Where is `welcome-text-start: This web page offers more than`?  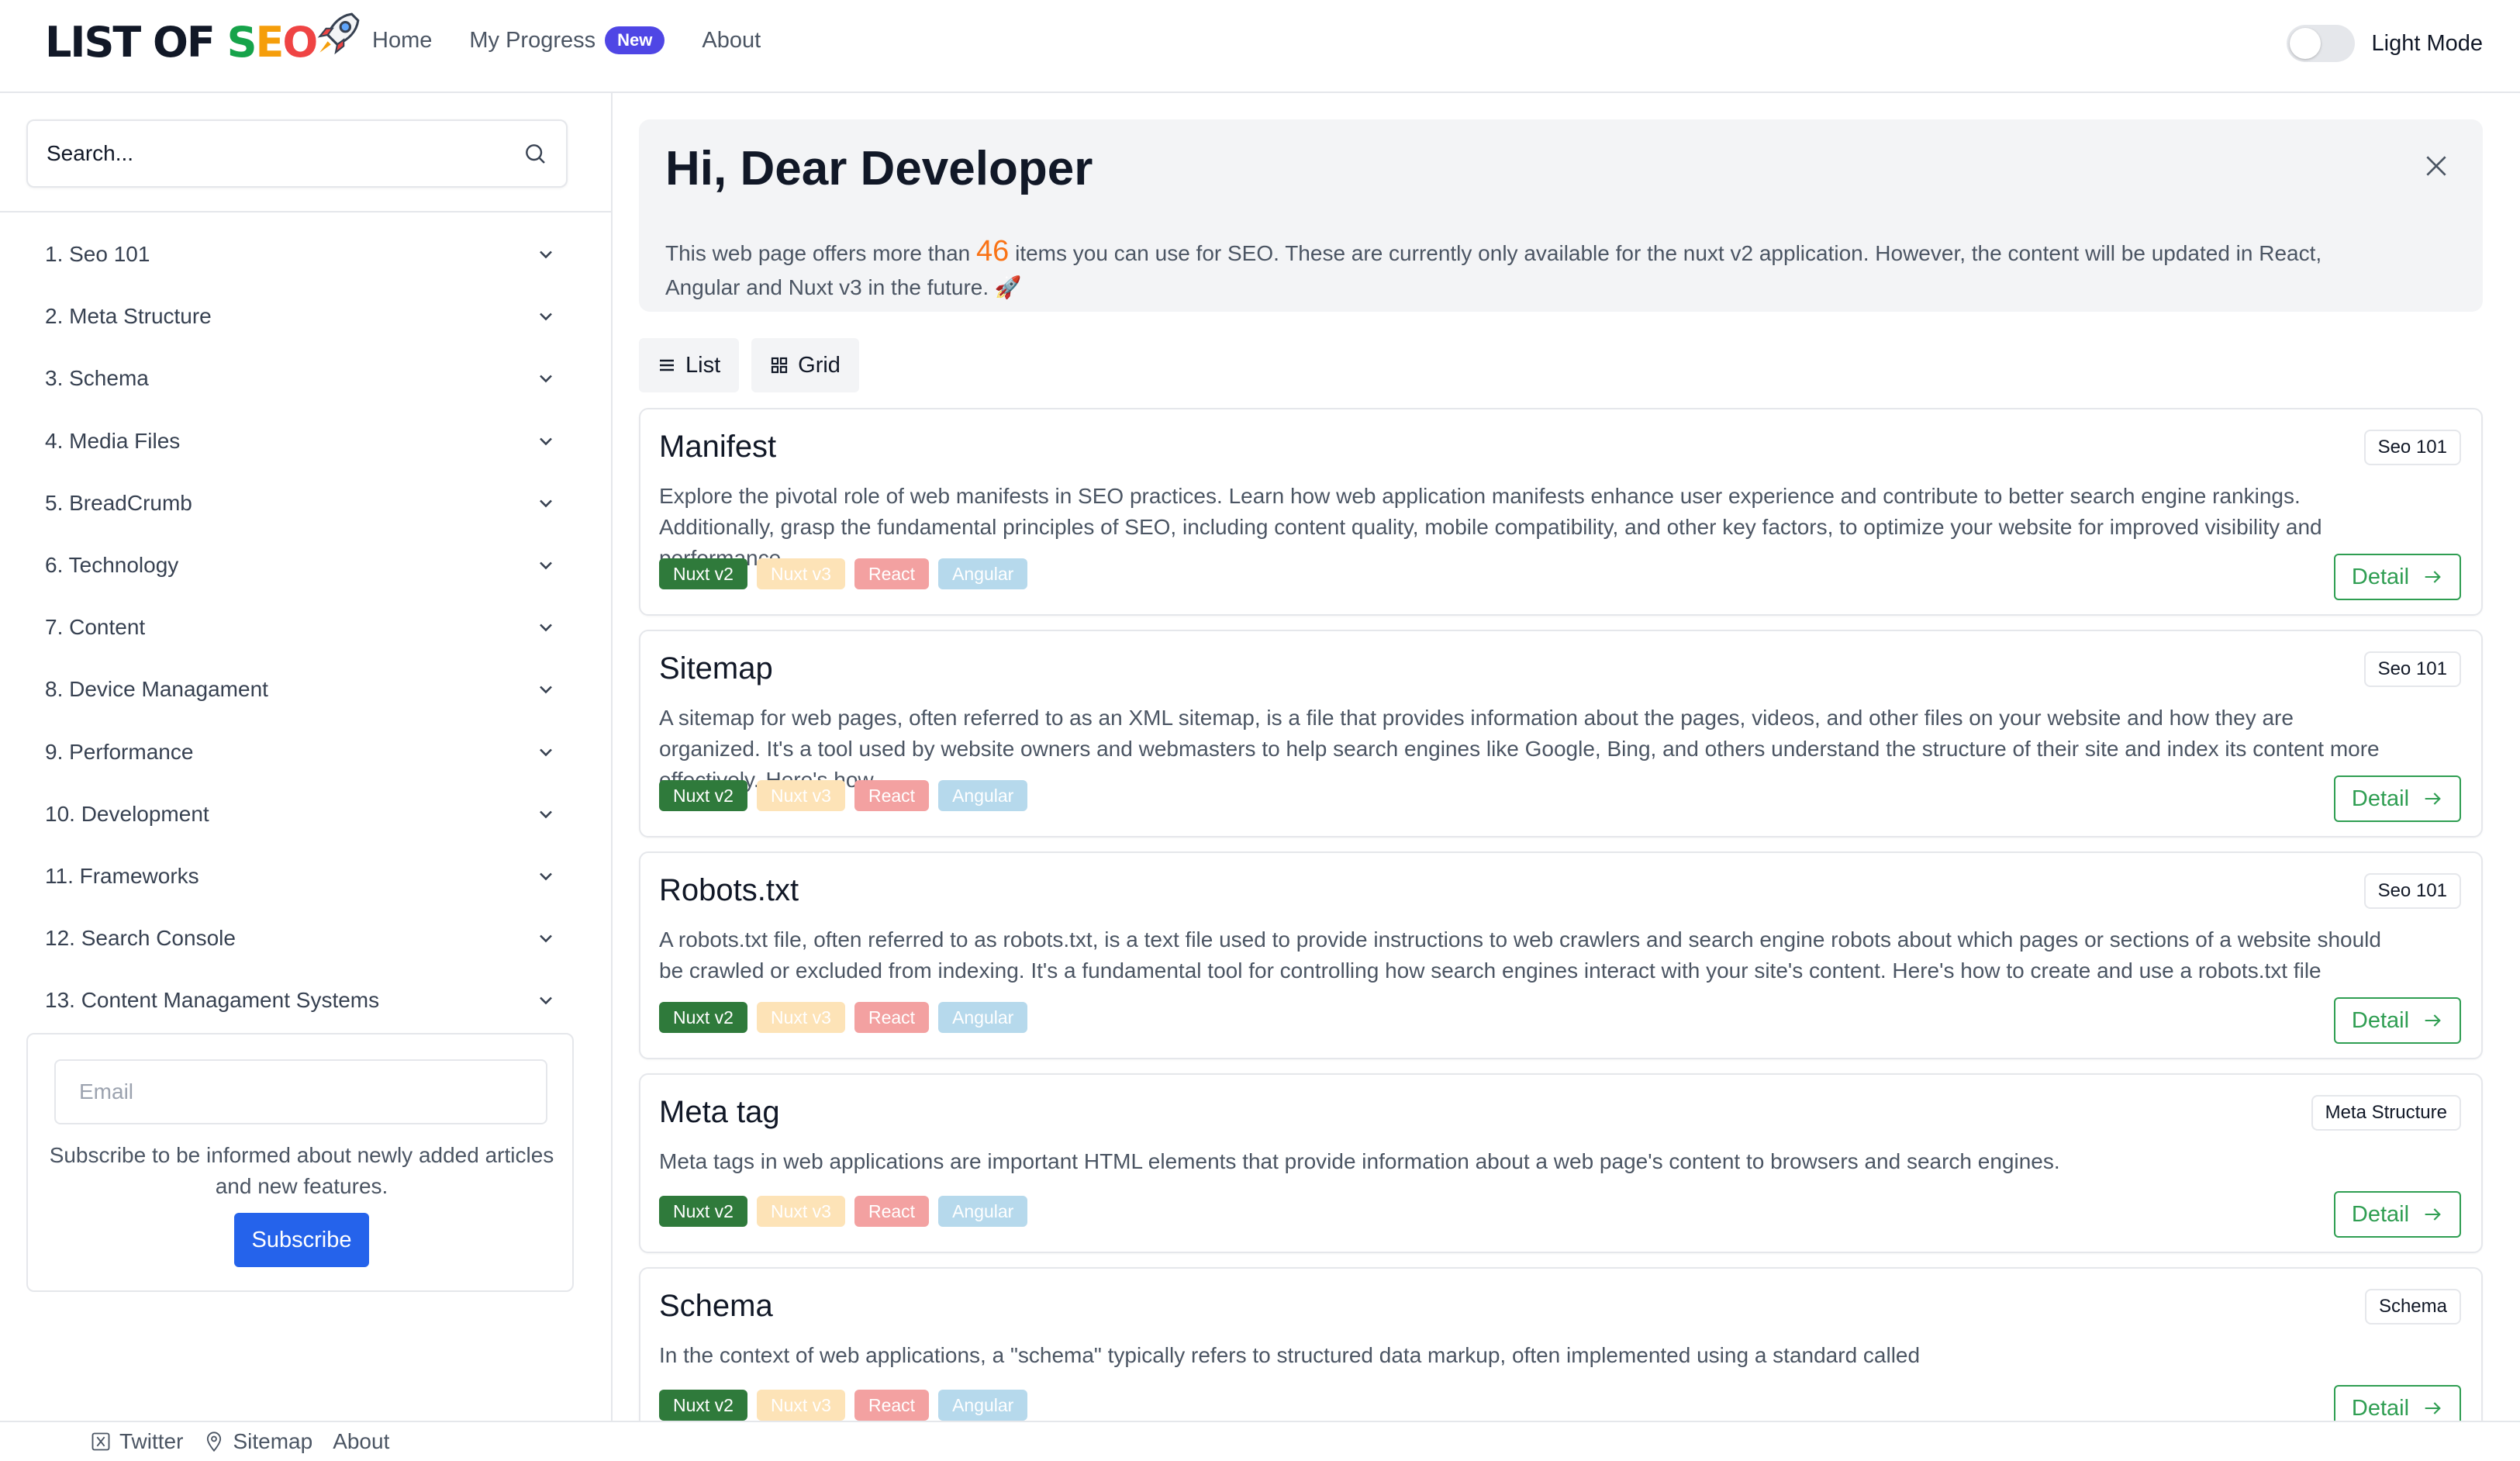
welcome-text-start: This web page offers more than is located at coordinates (821, 253).